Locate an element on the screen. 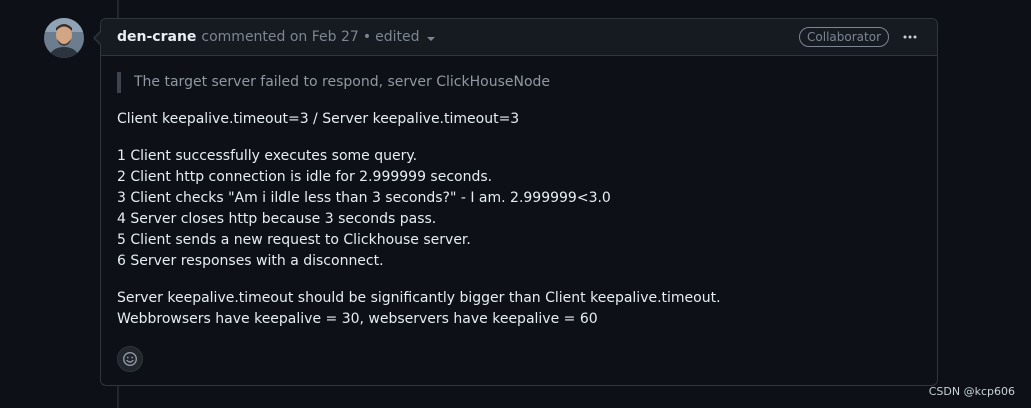 This screenshot has height=408, width=1031. step-line: 6 Server responses with a disconnect. is located at coordinates (250, 261).